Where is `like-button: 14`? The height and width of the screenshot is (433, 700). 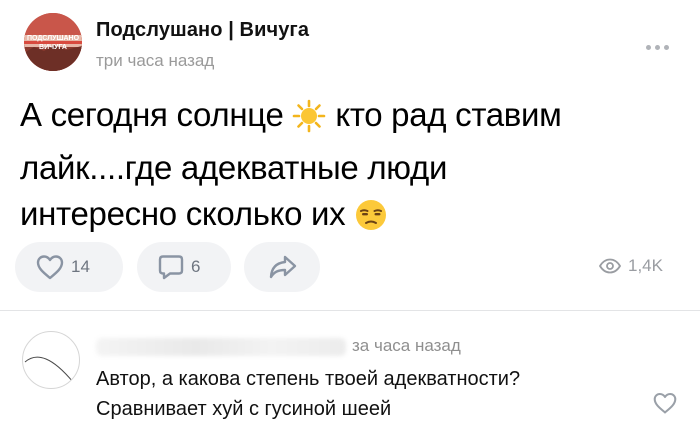
like-button: 14 is located at coordinates (69, 267).